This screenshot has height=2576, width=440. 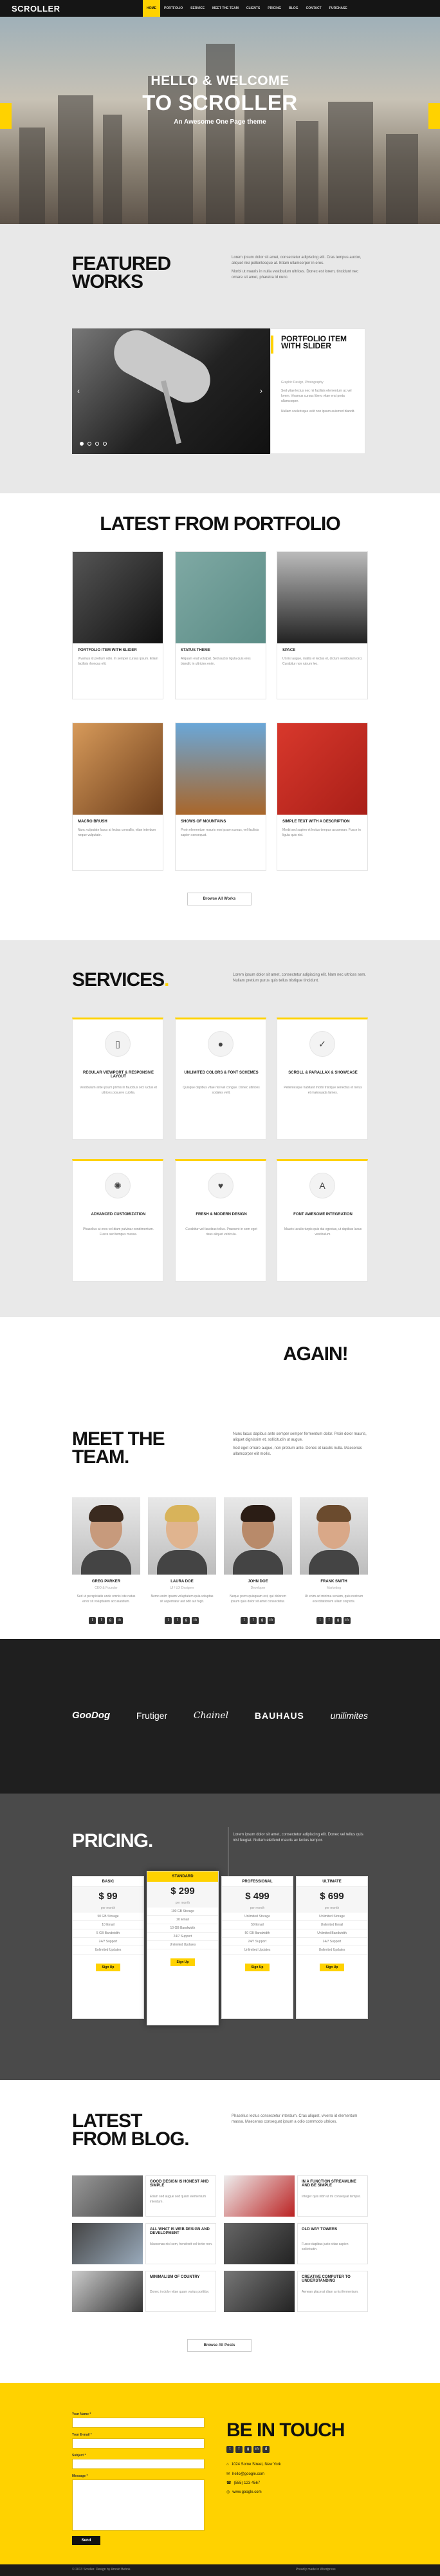 I want to click on nav-item-home: Home, so click(x=151, y=8).